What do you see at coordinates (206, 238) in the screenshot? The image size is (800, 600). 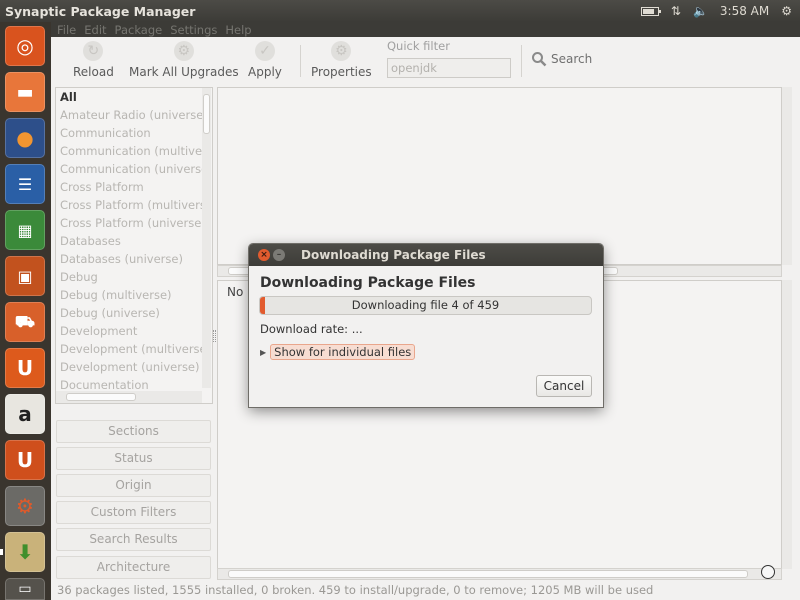 I see `category-vertical-scrollbar` at bounding box center [206, 238].